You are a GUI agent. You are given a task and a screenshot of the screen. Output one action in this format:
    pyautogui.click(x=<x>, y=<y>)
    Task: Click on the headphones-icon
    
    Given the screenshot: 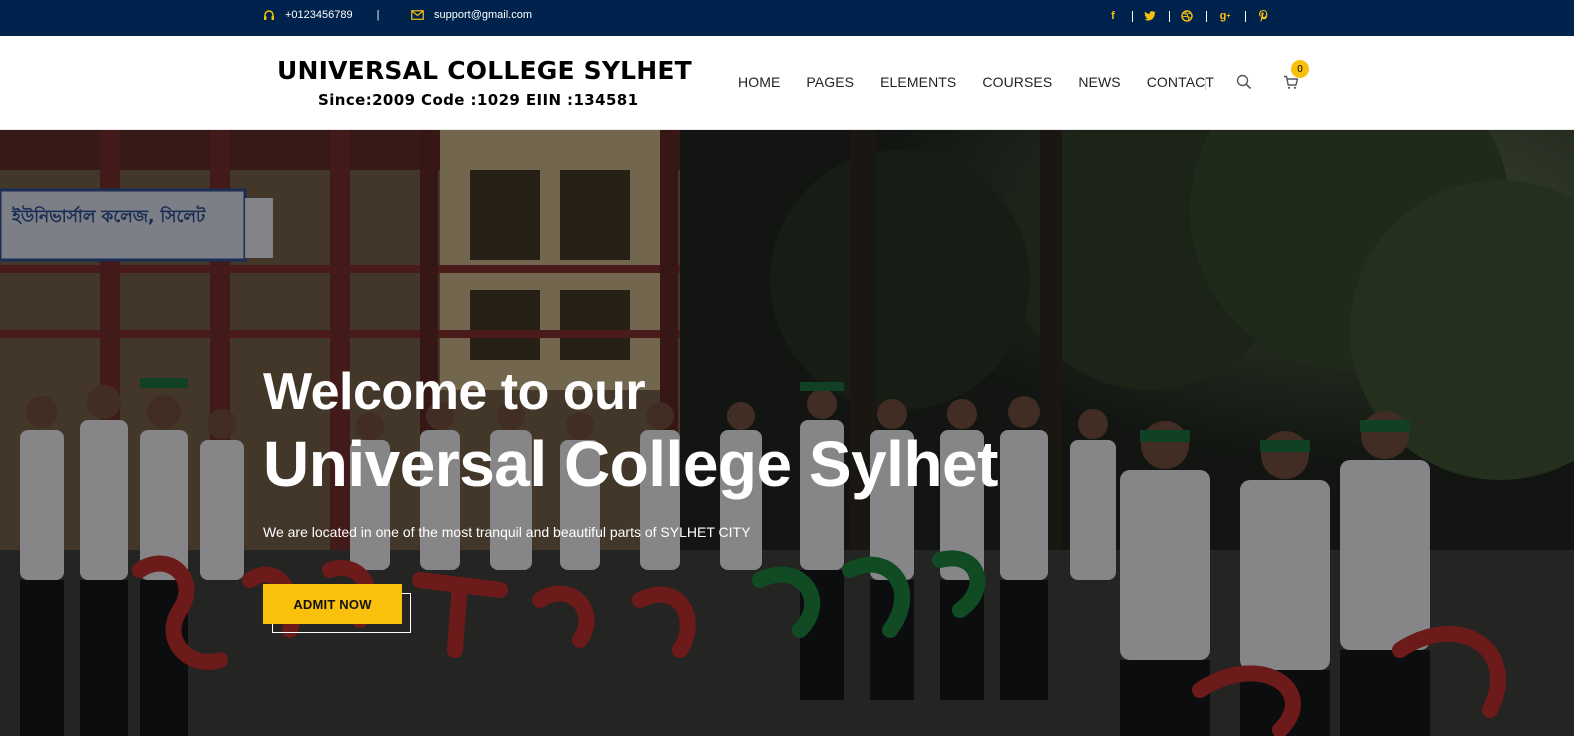 What is the action you would take?
    pyautogui.click(x=269, y=15)
    